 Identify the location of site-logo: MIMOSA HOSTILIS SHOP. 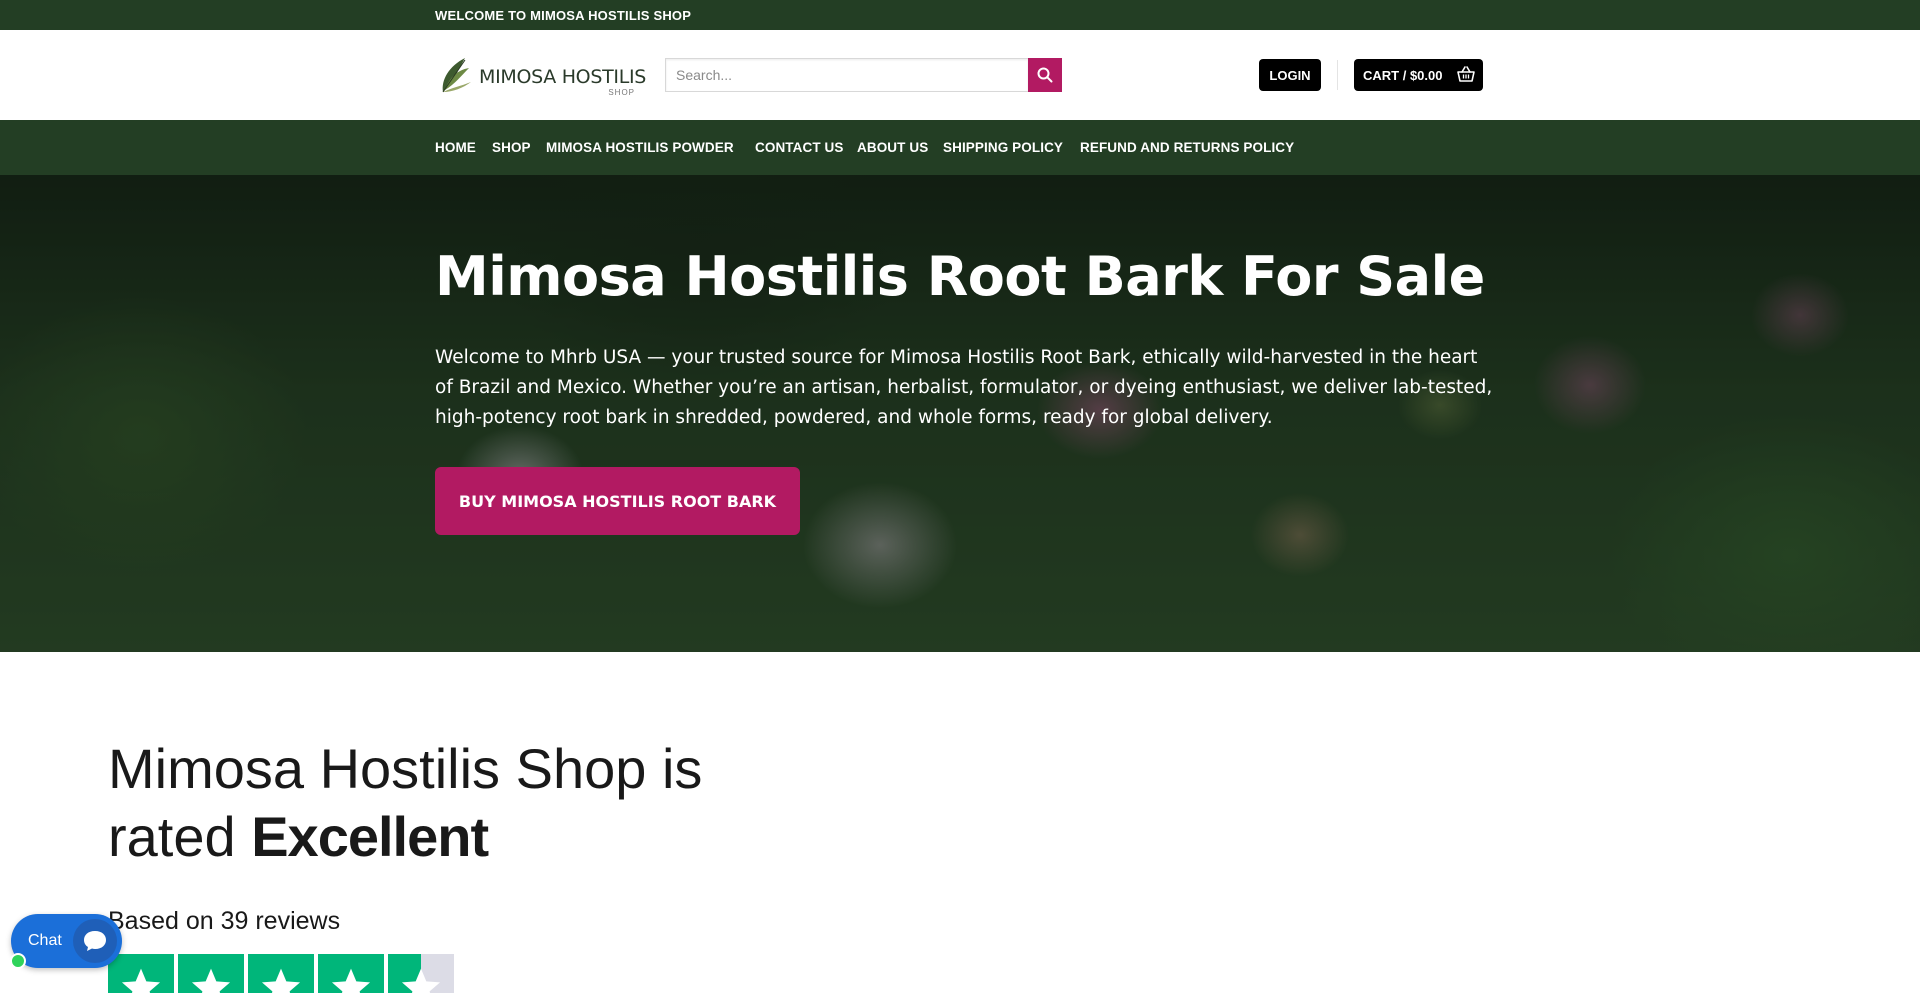
(540, 75).